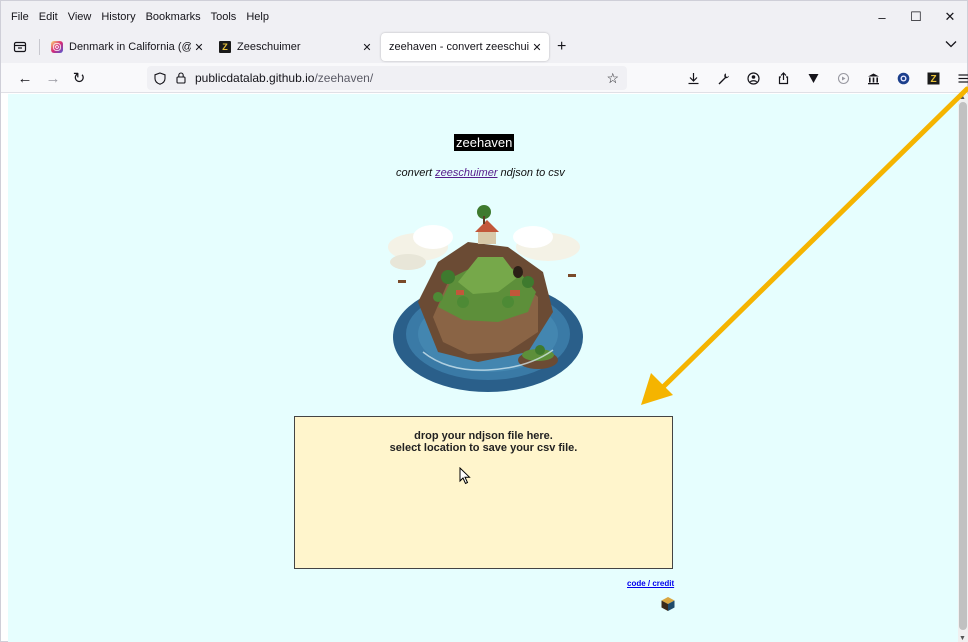 This screenshot has width=968, height=642. Describe the element at coordinates (484, 142) in the screenshot. I see `page-title: zeehaven` at that location.